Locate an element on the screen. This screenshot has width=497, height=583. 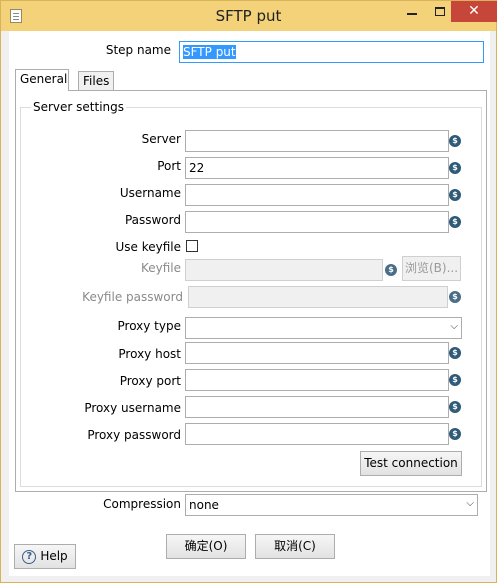
proxy-host-label: Proxy host is located at coordinates (149, 354).